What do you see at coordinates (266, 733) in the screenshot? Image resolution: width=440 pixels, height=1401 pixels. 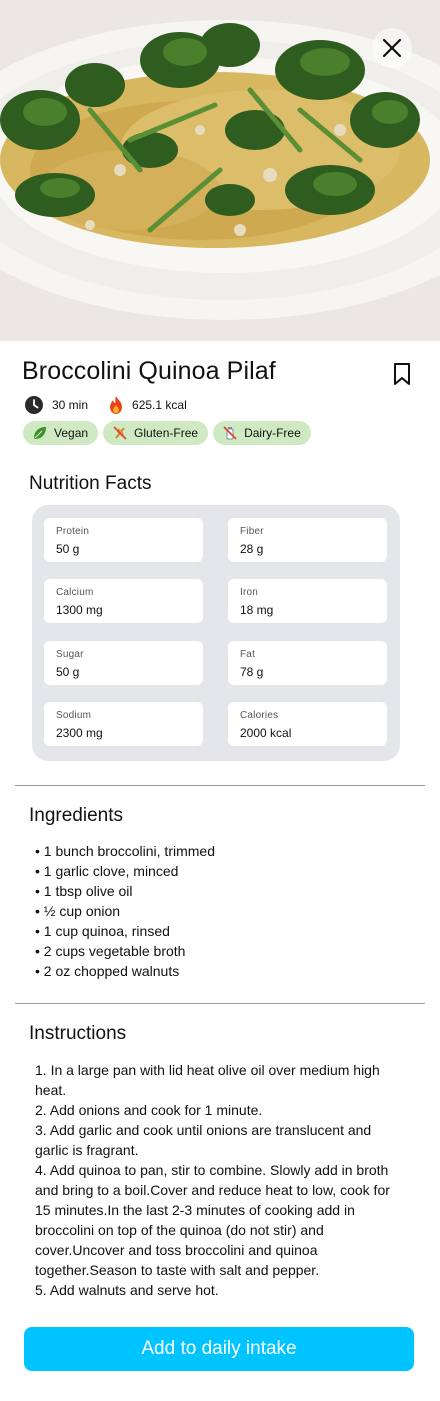 I see `nutrition-value: 2000 kcal` at bounding box center [266, 733].